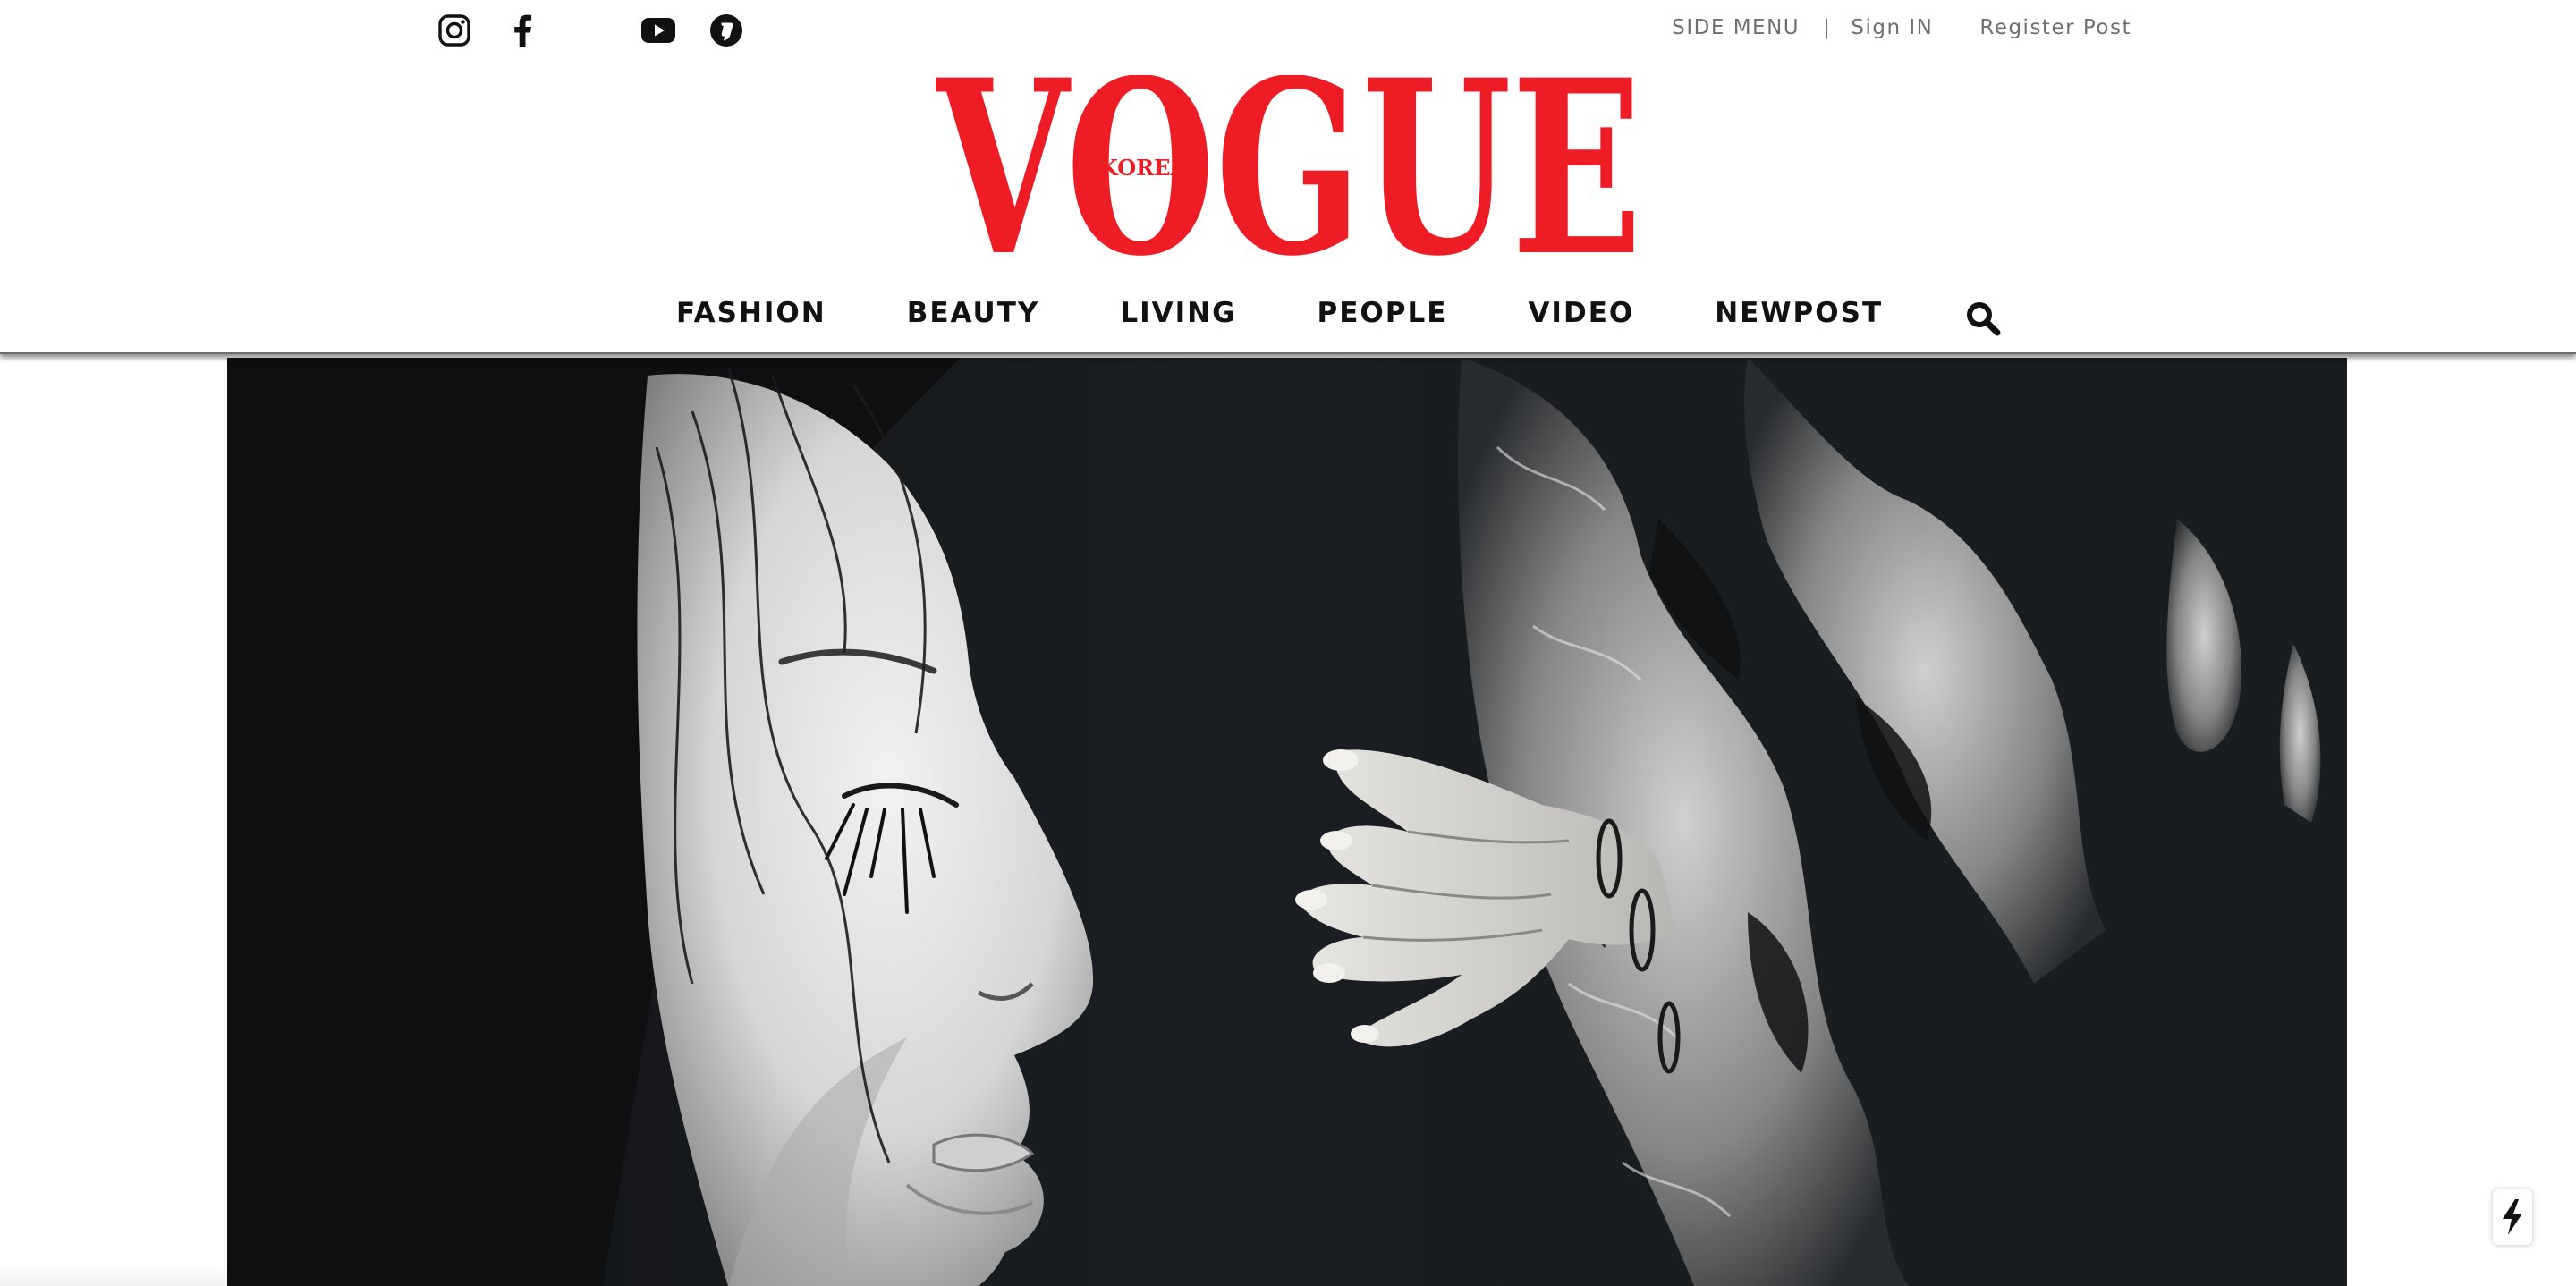  I want to click on nav-beauty: BEAUTY, so click(973, 313).